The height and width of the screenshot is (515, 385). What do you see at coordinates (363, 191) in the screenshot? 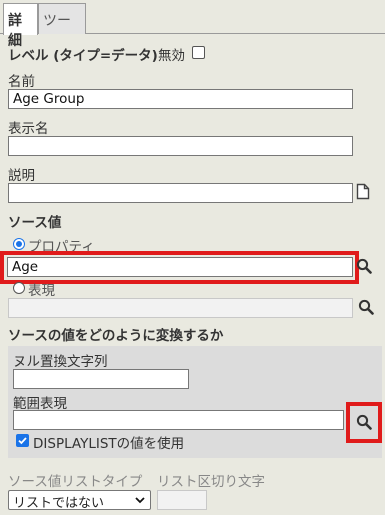
I see `document-icon` at bounding box center [363, 191].